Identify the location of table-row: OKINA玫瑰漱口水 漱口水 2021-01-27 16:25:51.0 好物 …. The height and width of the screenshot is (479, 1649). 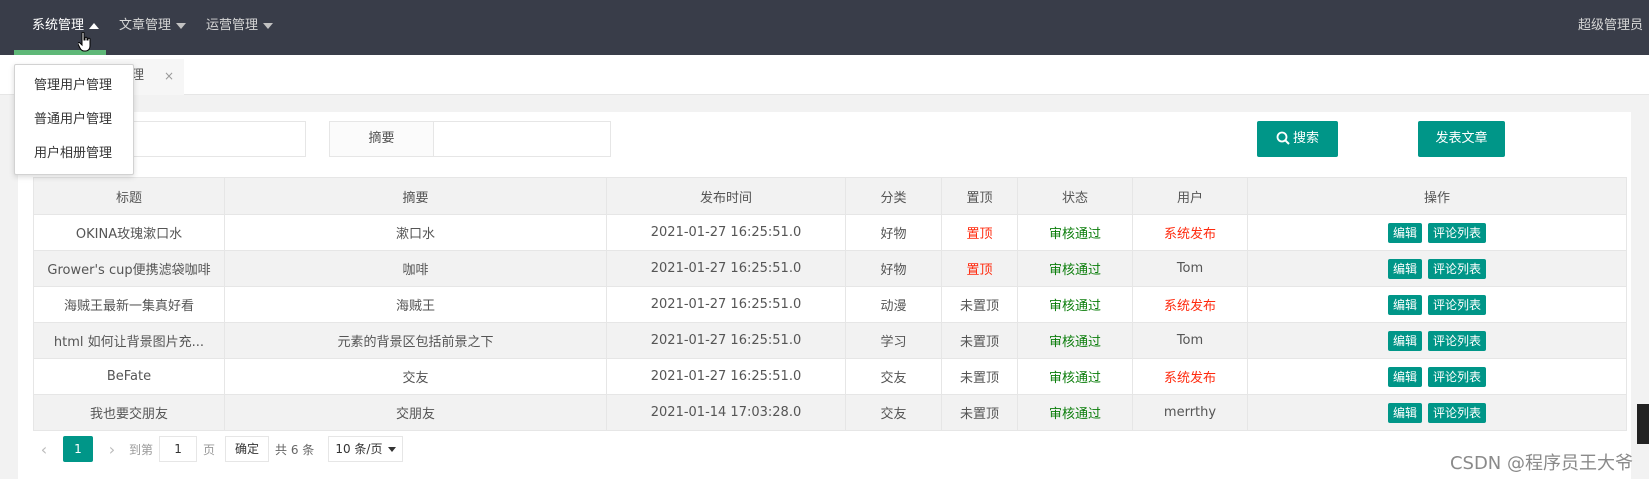
(830, 232).